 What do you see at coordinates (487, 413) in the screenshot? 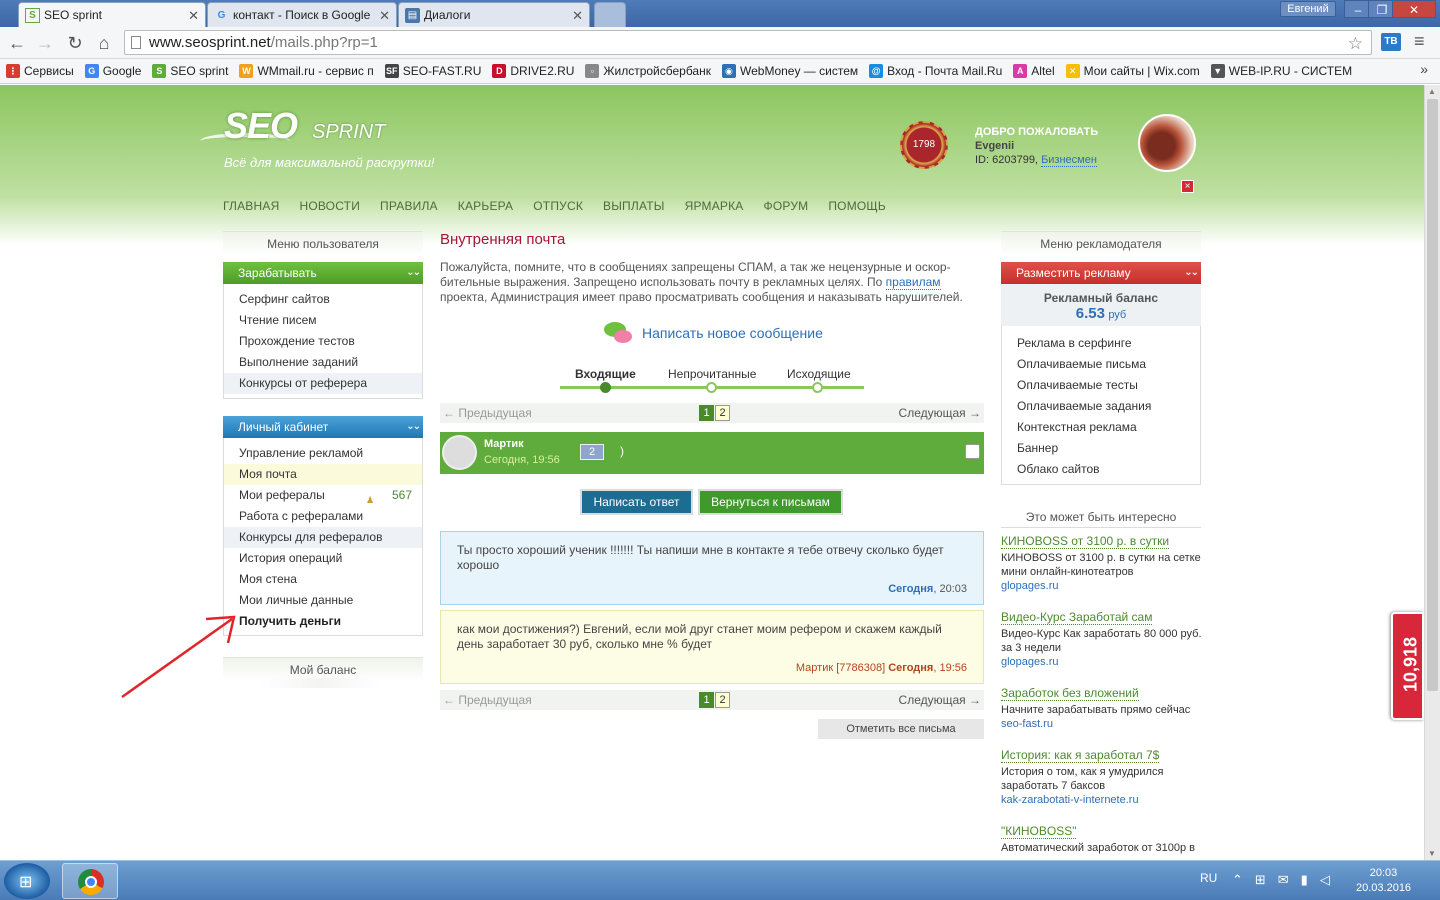
I see `prev-page-link: ← Предыдущая` at bounding box center [487, 413].